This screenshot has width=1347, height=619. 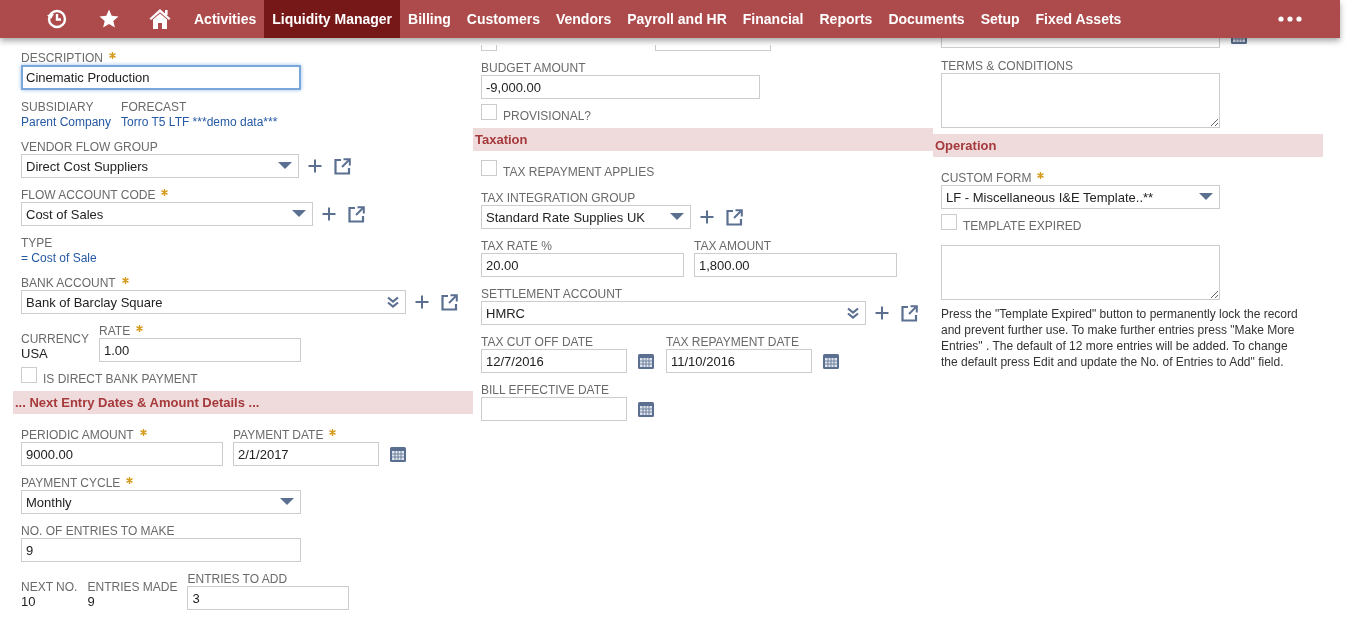 I want to click on field-label: CURRENCY, so click(x=55, y=339).